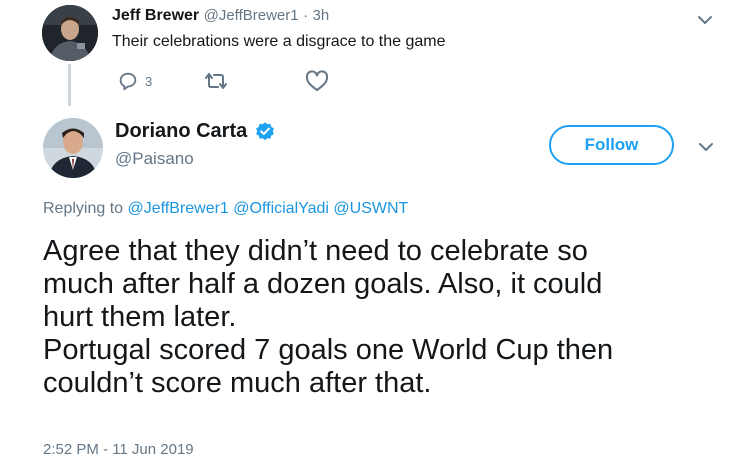 This screenshot has width=730, height=474. I want to click on avatar-doriano-carta, so click(73, 148).